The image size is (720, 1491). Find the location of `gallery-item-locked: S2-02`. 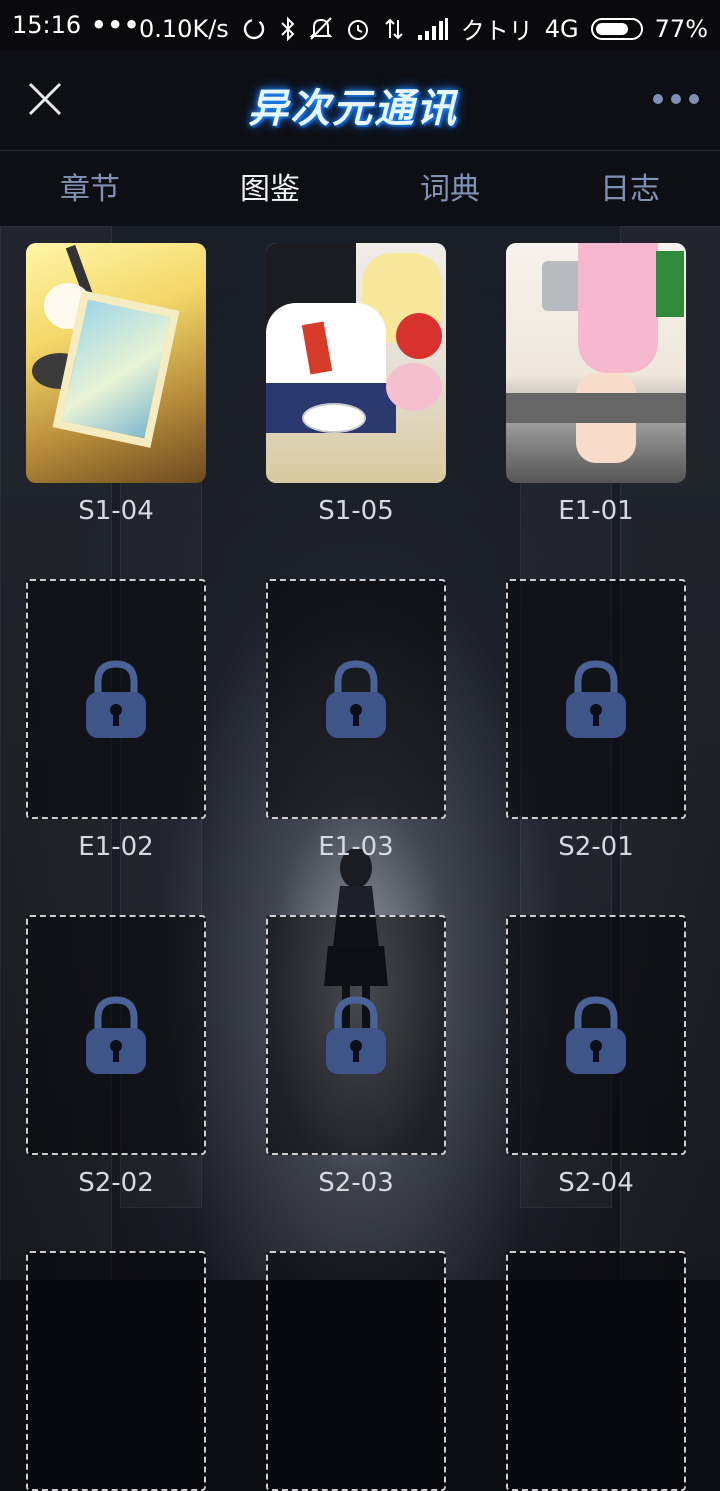

gallery-item-locked: S2-02 is located at coordinates (116, 1058).